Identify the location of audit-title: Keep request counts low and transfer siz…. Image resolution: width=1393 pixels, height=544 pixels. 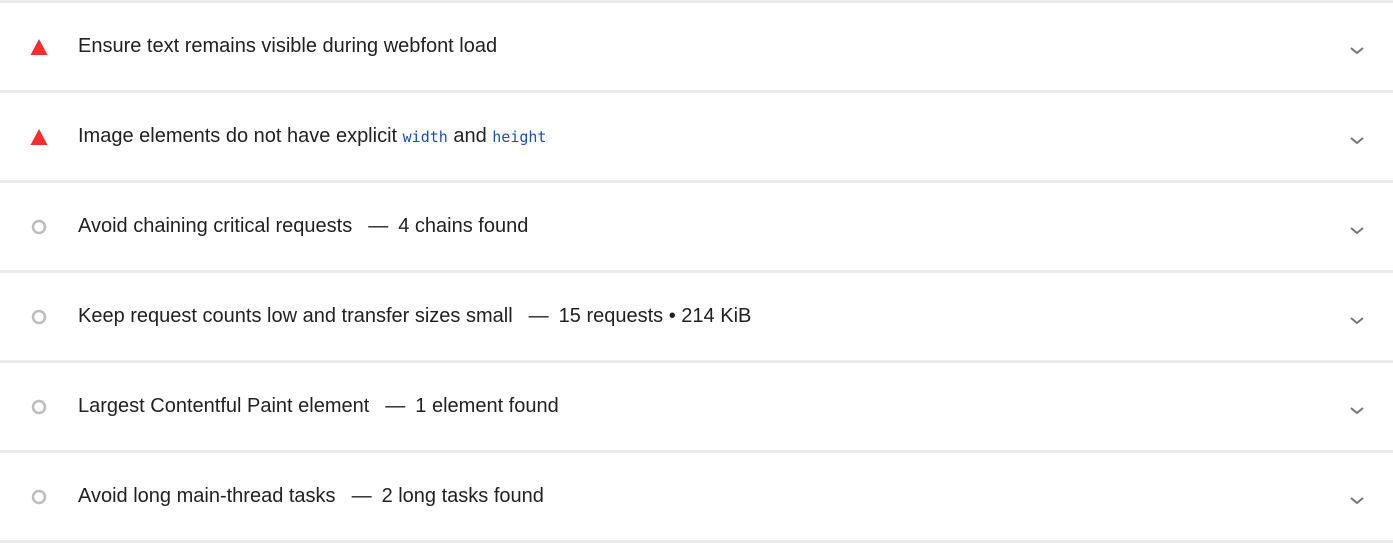
(414, 316).